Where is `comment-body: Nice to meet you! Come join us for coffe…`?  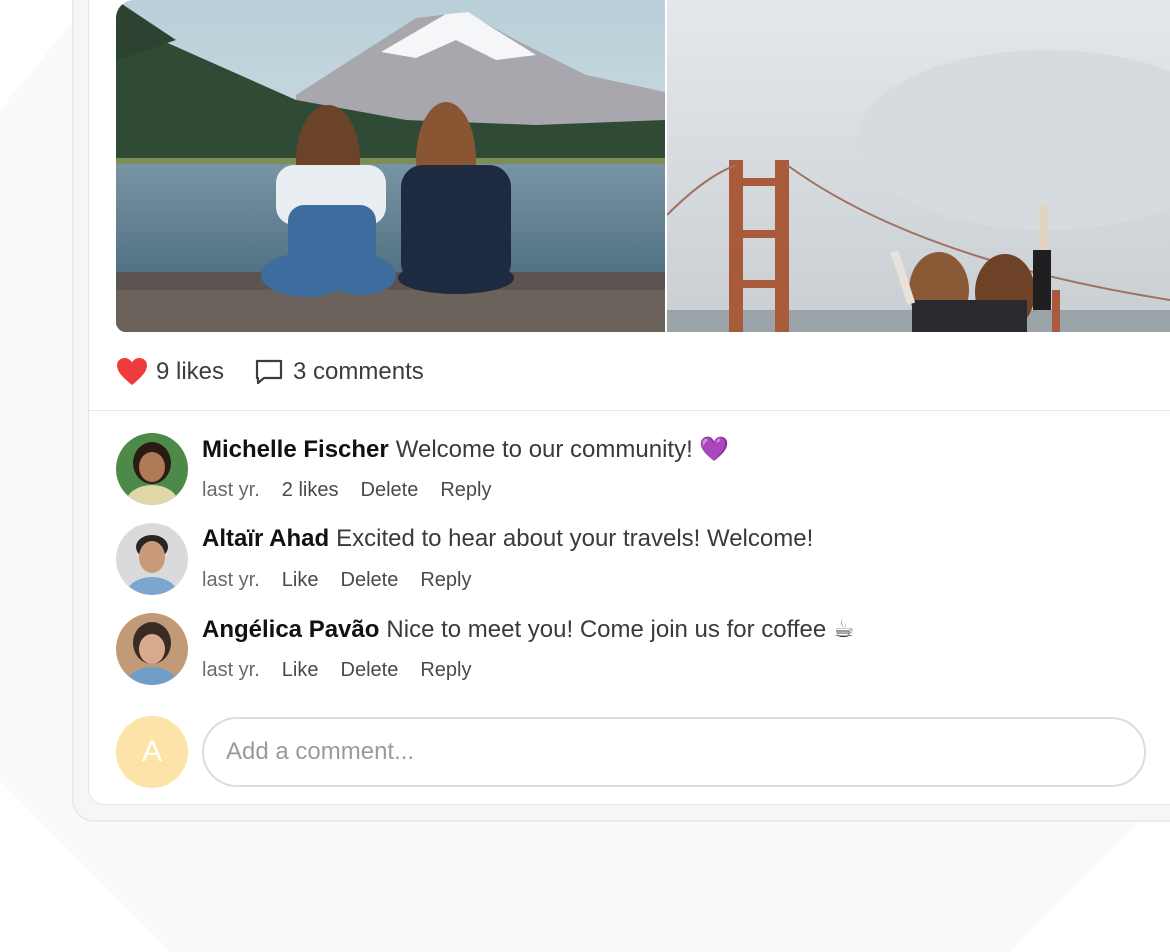
comment-body: Nice to meet you! Come join us for coffe… is located at coordinates (620, 629).